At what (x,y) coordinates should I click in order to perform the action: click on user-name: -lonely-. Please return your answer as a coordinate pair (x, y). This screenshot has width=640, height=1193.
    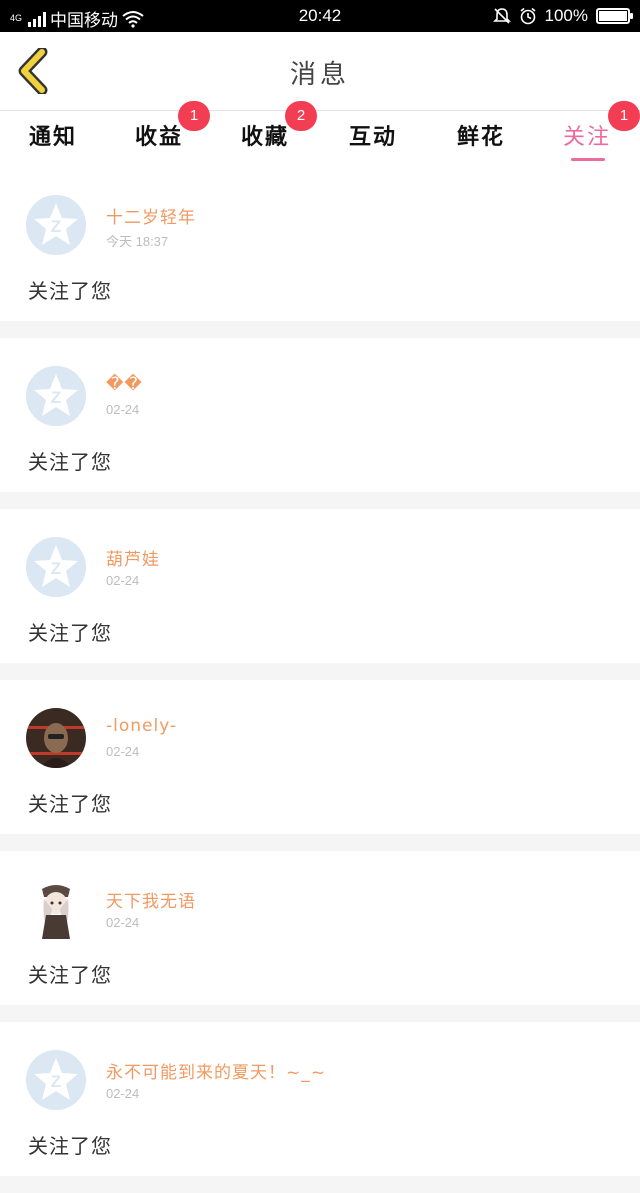
    Looking at the image, I should click on (141, 726).